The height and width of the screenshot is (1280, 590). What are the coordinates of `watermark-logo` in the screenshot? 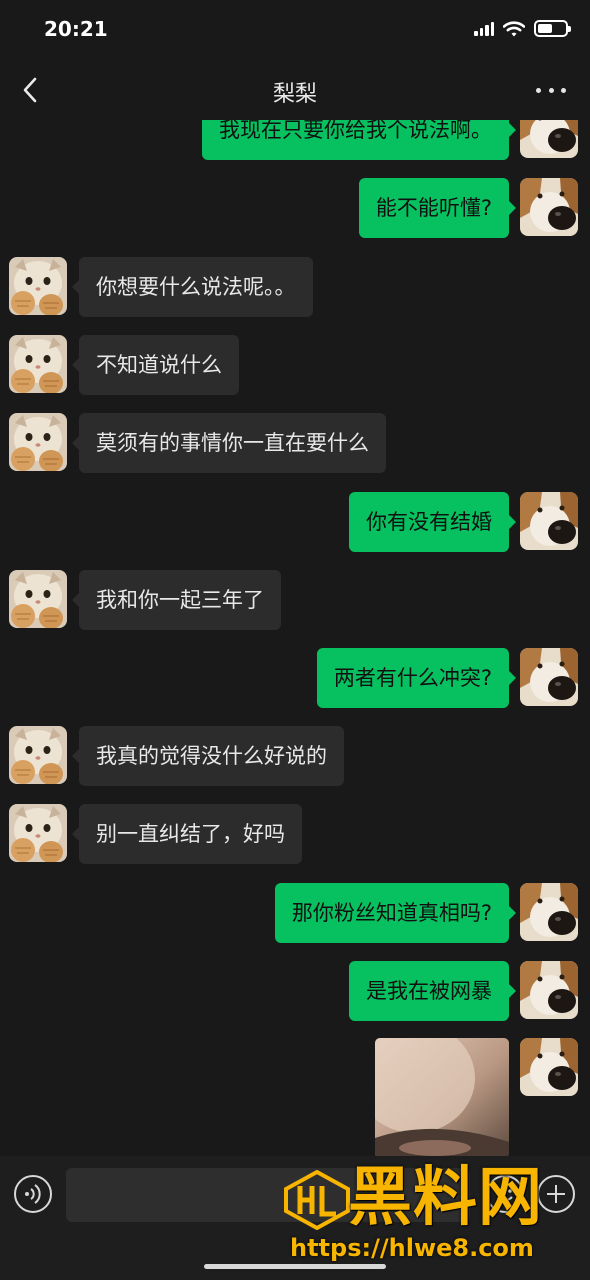 It's located at (317, 1200).